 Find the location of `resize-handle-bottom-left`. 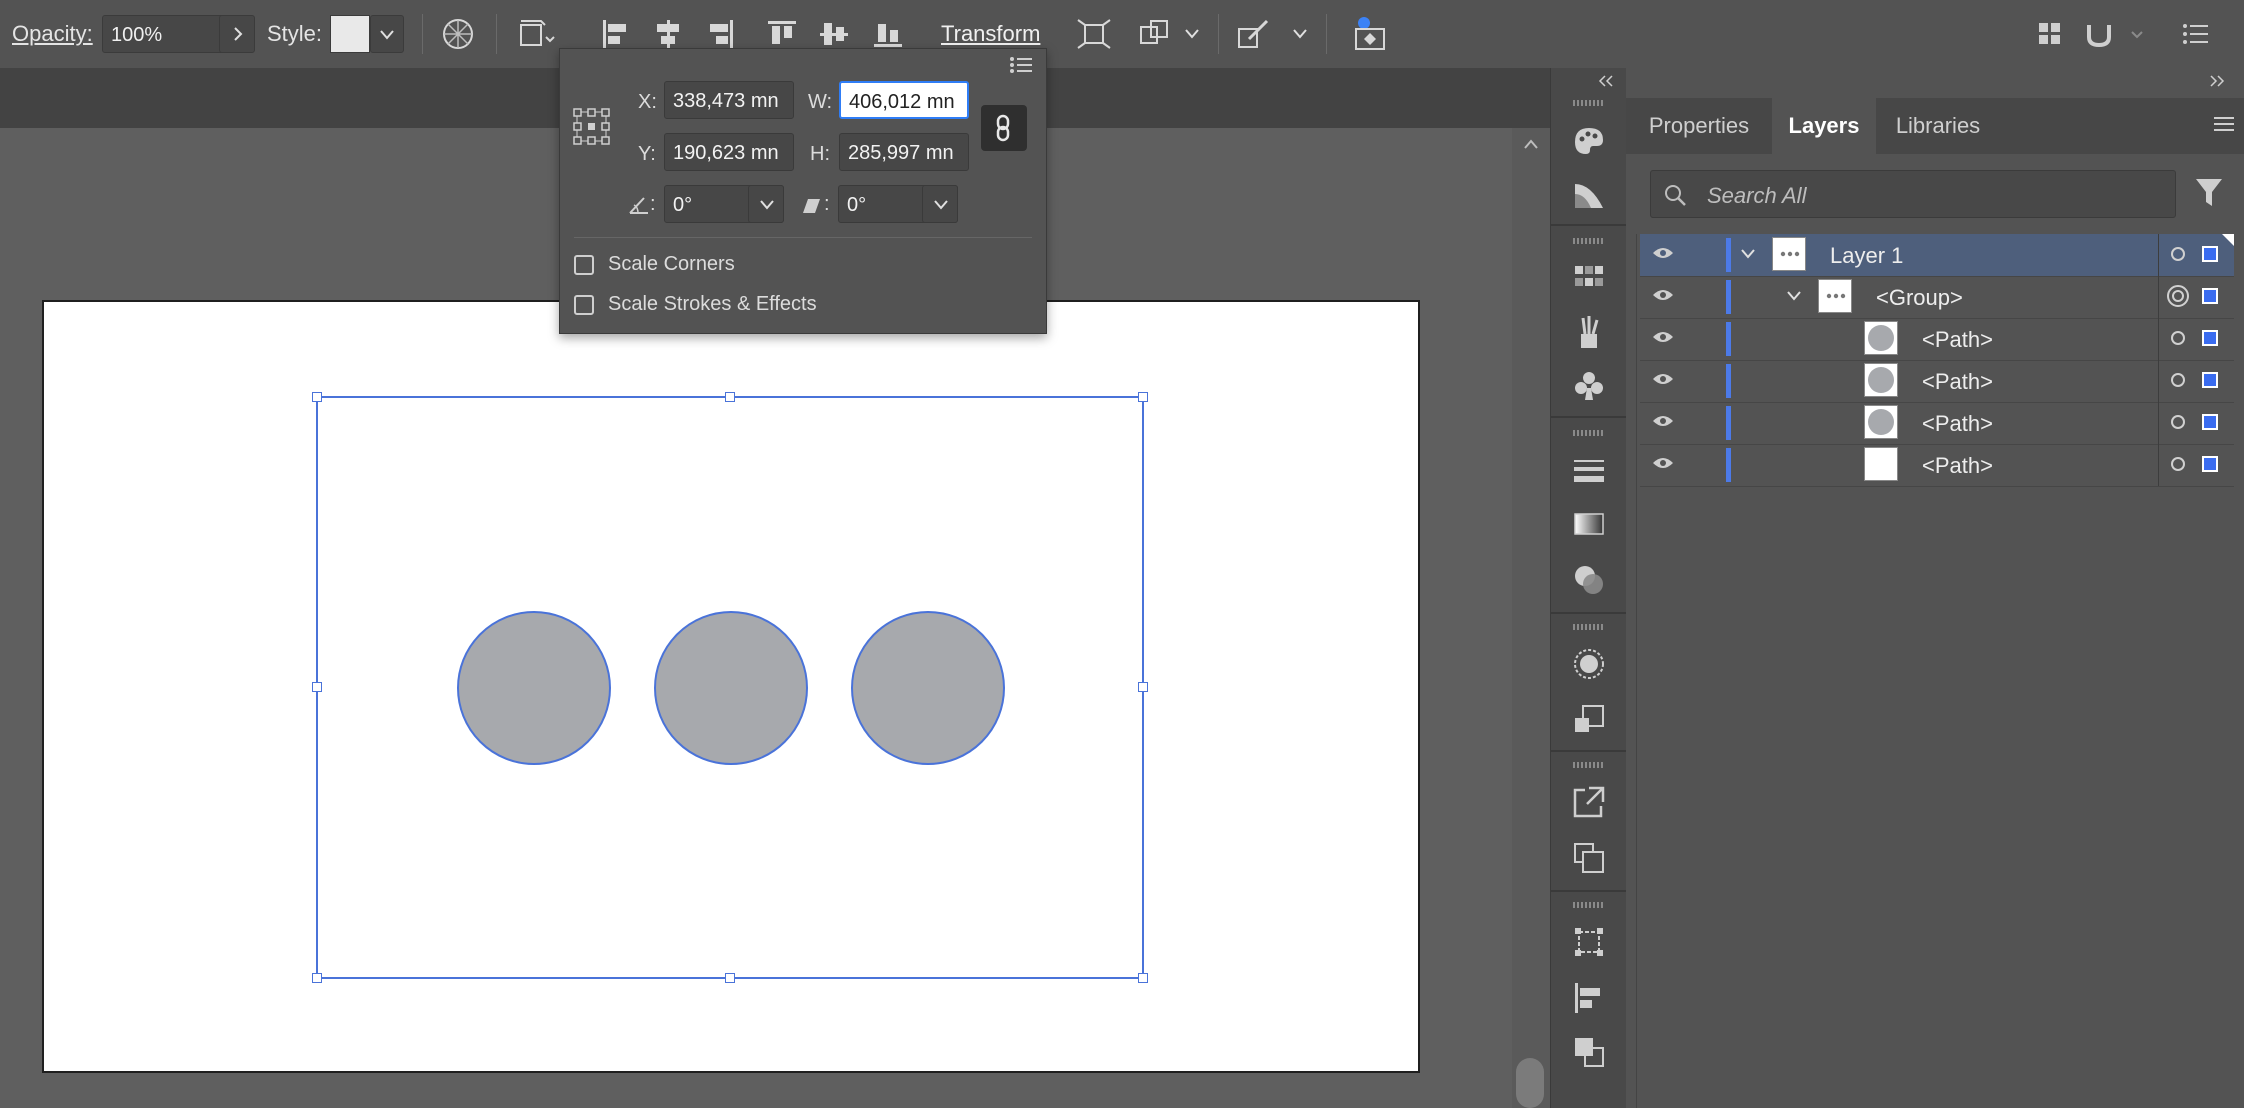

resize-handle-bottom-left is located at coordinates (317, 978).